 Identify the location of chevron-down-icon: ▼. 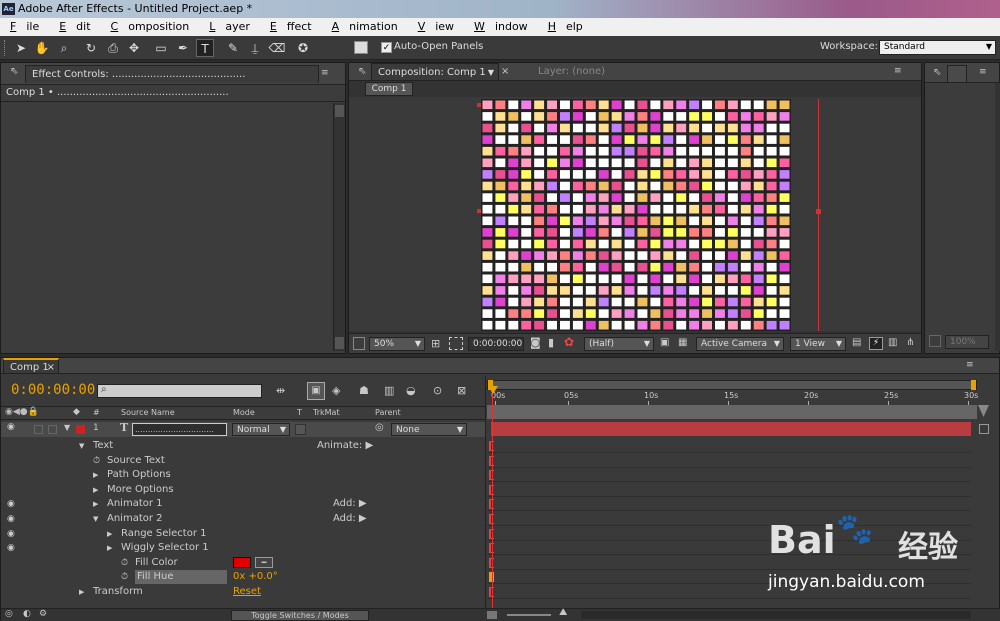
(491, 73).